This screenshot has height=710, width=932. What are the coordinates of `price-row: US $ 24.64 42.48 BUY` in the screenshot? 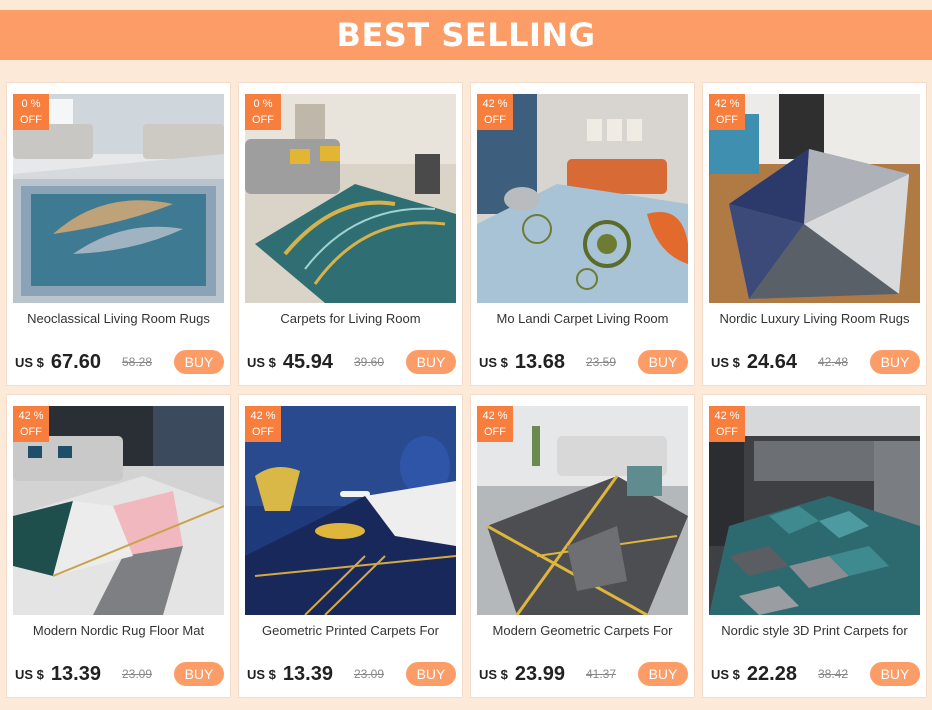 It's located at (815, 362).